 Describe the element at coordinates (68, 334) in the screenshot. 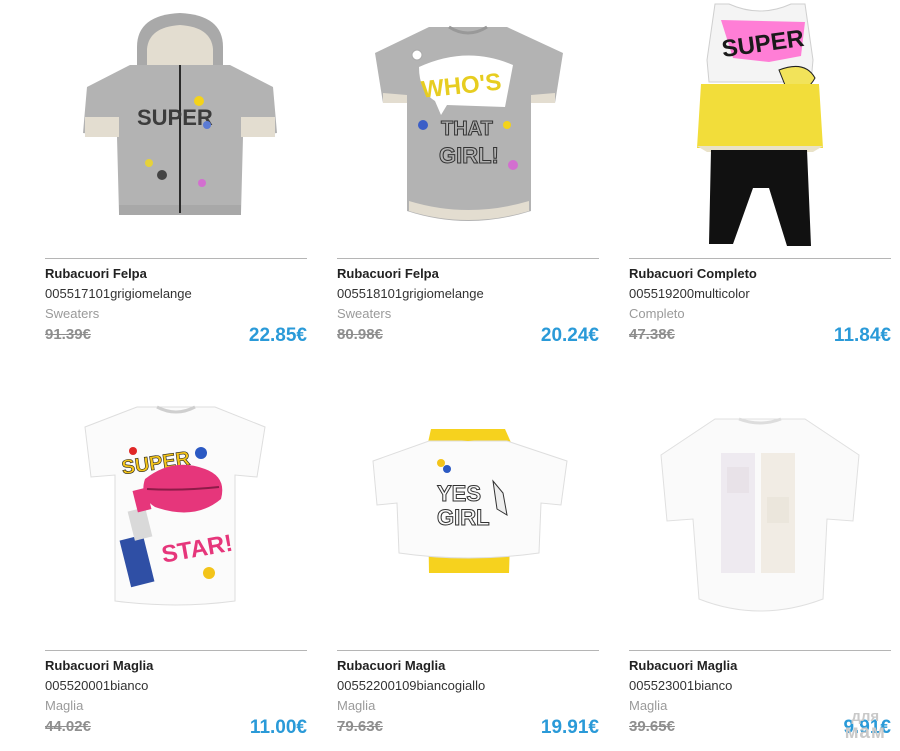

I see `old-price: 91.39€` at that location.